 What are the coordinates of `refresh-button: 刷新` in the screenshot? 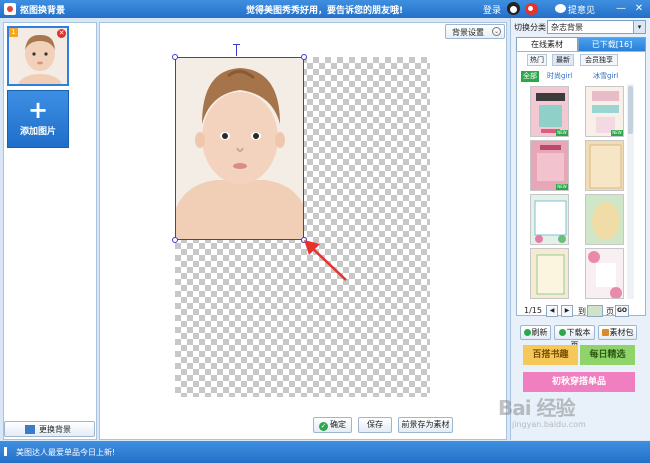 It's located at (535, 332).